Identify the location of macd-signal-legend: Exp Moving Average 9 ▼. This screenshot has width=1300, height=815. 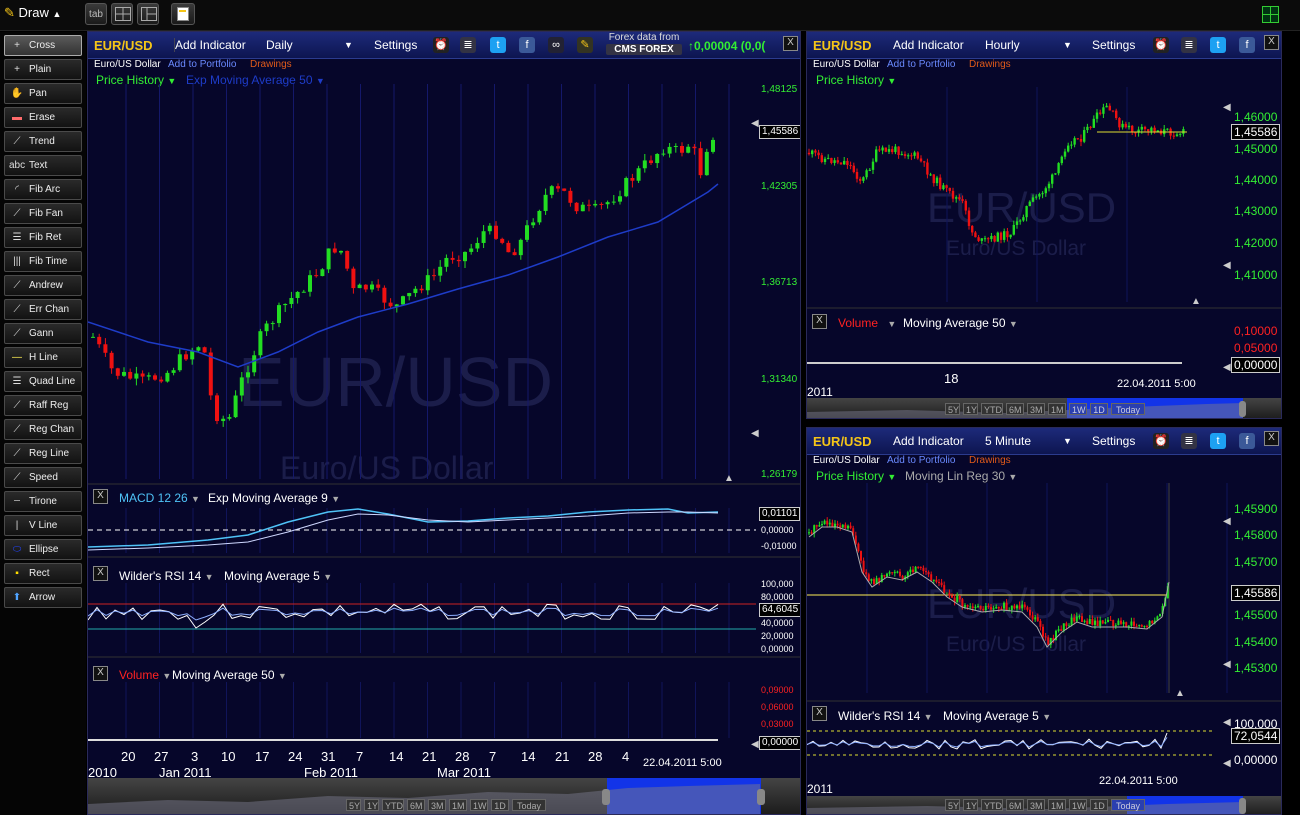
(274, 498).